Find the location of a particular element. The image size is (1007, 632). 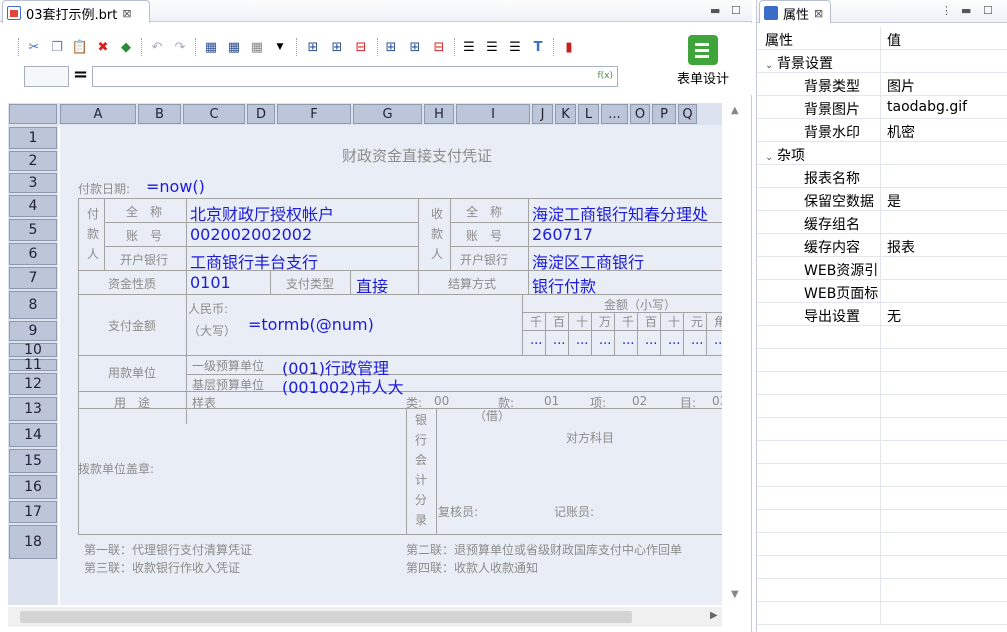

property-row: 报表名称 is located at coordinates (882, 176).